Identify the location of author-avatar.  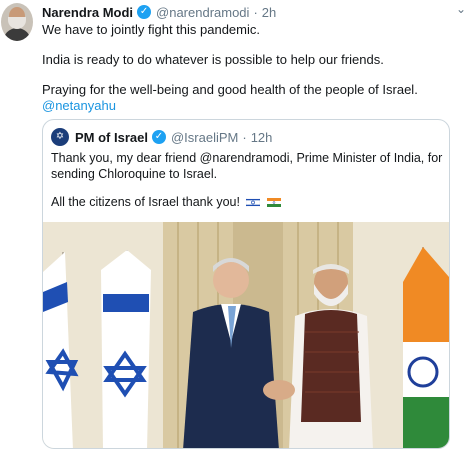
(17, 22).